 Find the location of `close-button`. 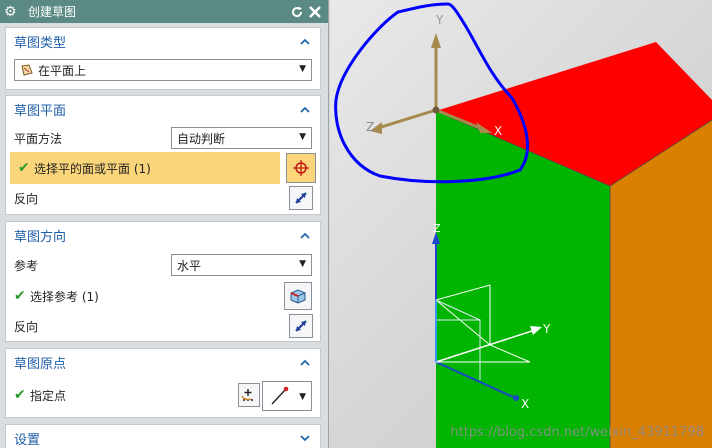

close-button is located at coordinates (315, 12).